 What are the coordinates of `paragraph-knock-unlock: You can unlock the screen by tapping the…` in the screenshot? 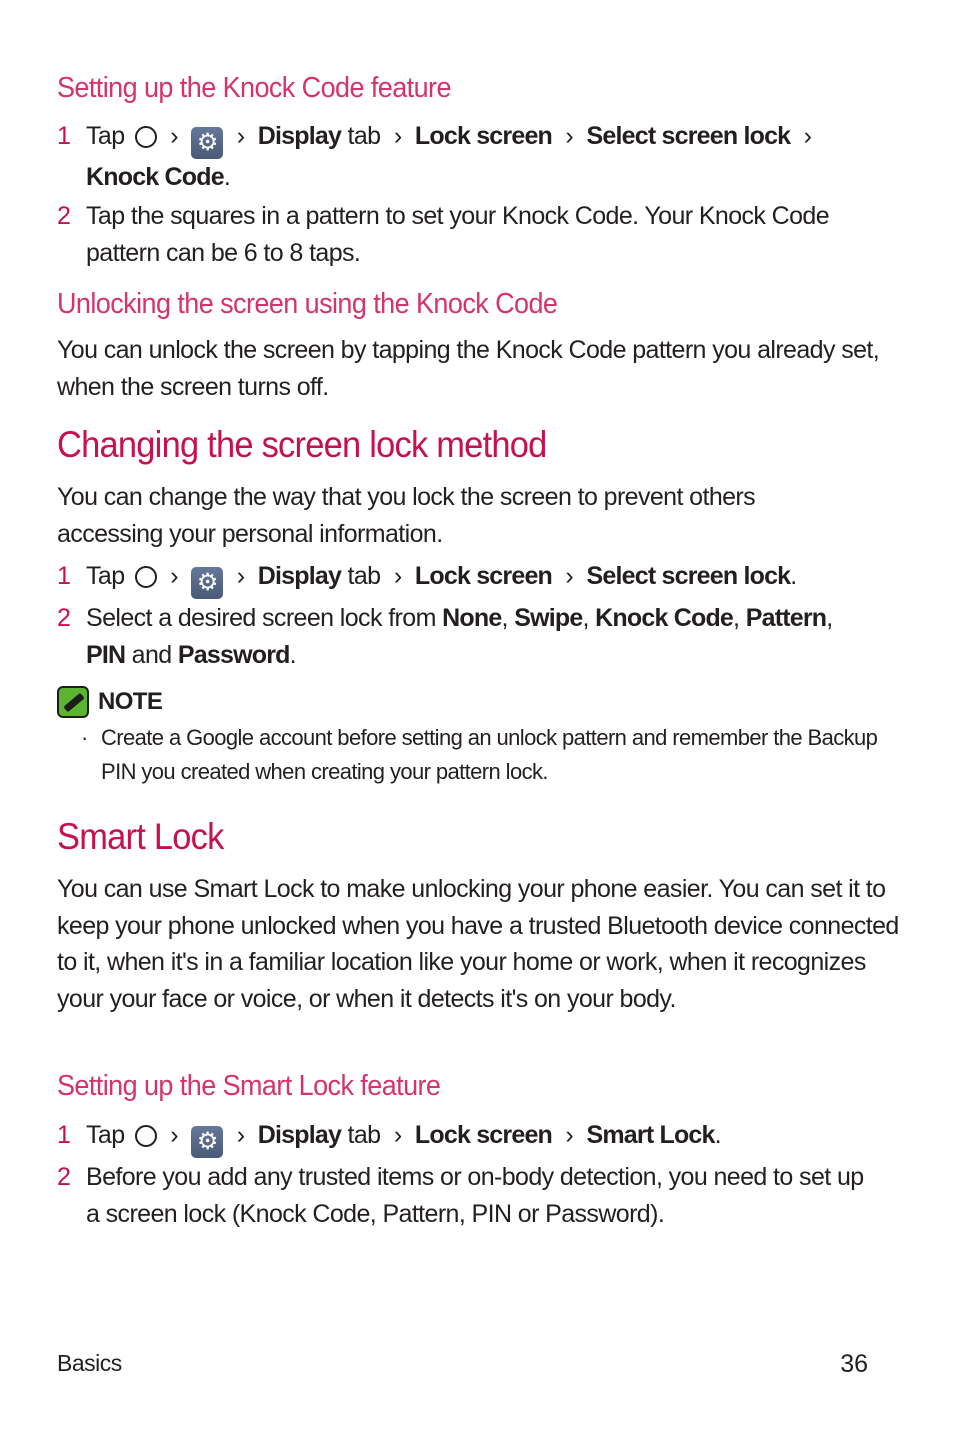 It's located at (468, 368).